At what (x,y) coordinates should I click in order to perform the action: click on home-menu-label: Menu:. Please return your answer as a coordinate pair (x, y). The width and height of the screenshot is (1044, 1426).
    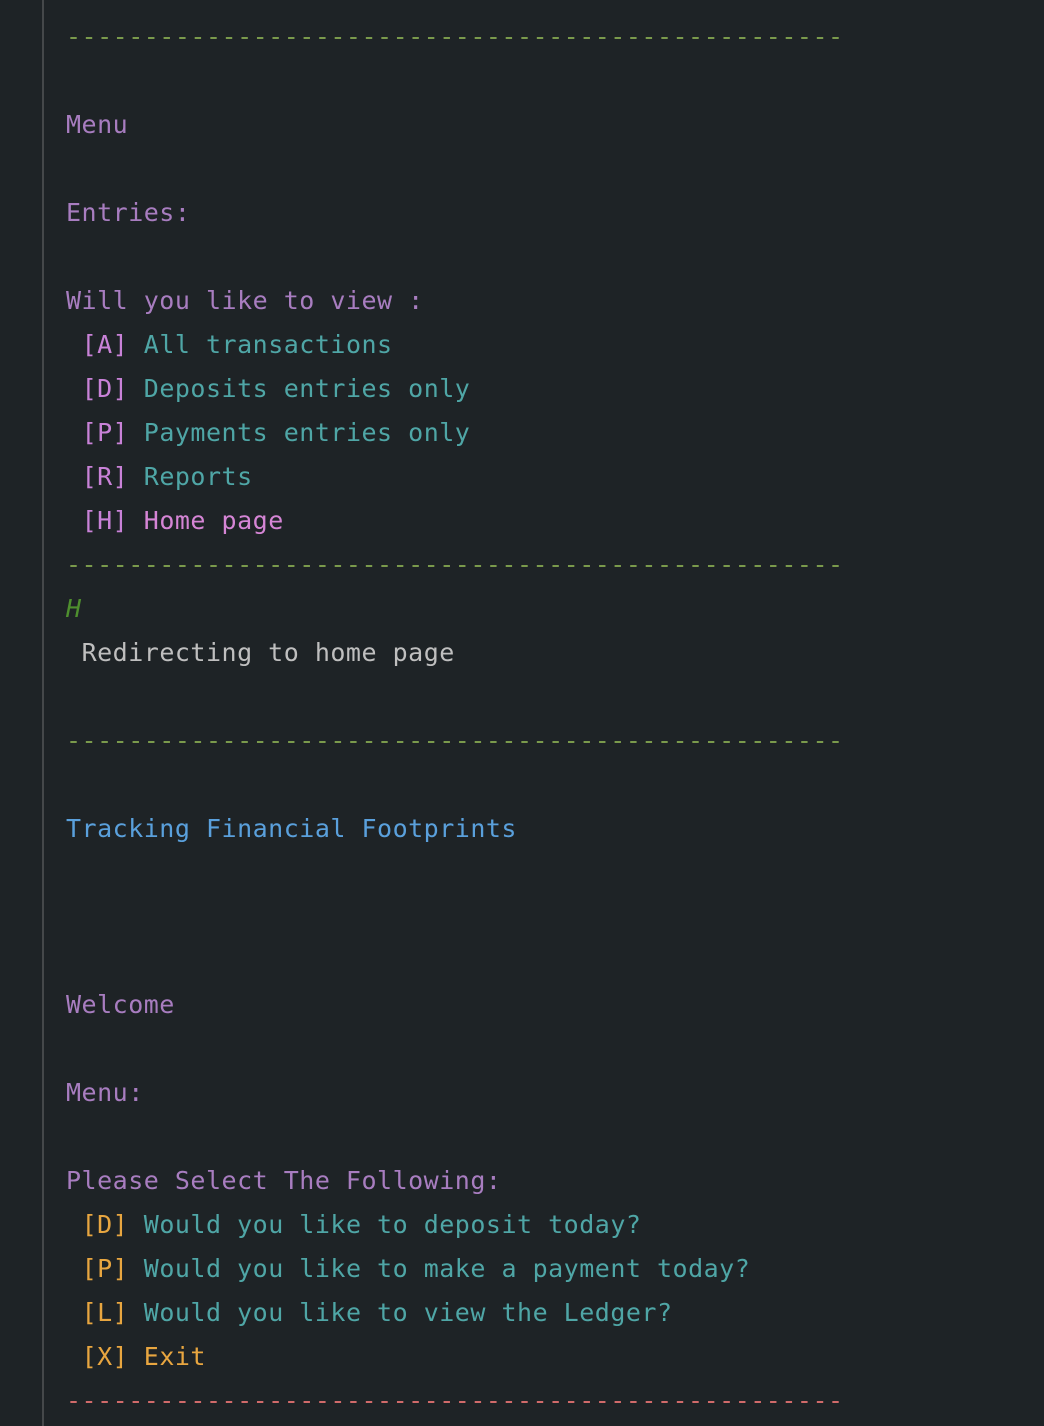
    Looking at the image, I should click on (105, 1092).